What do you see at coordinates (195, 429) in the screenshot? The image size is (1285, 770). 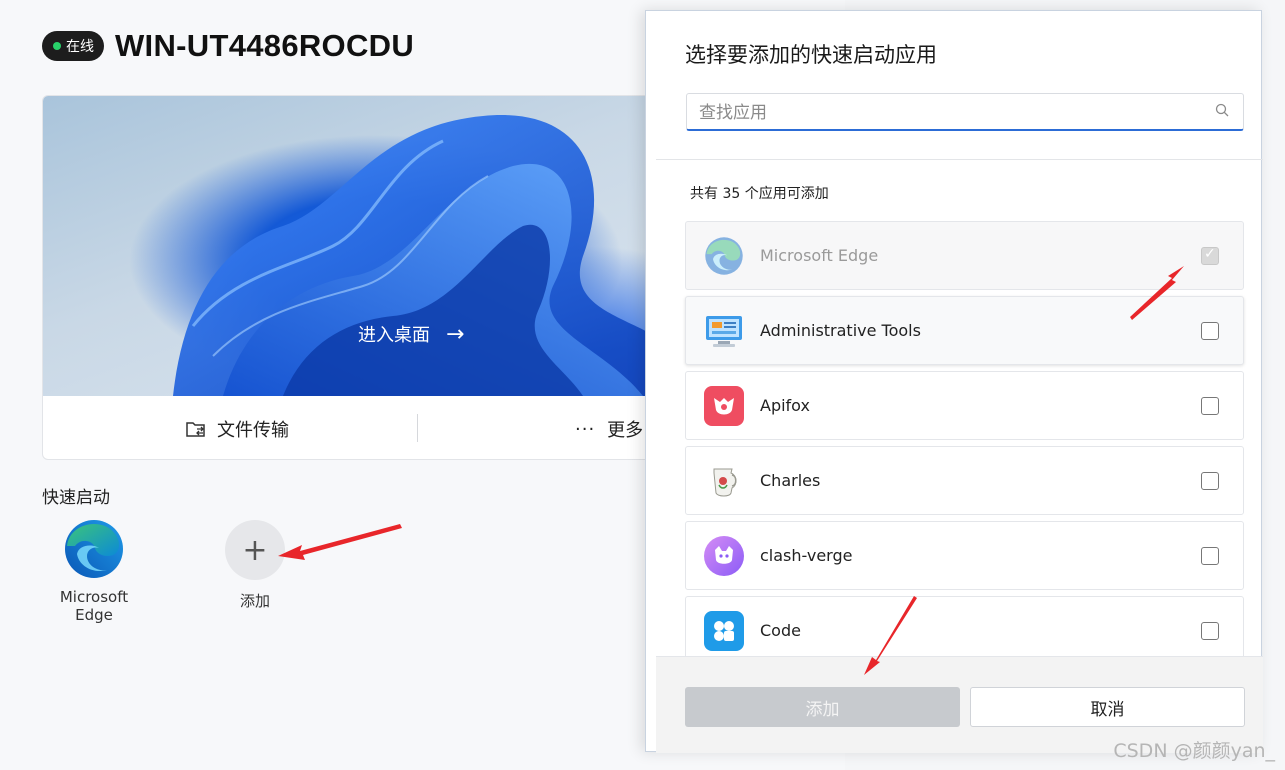 I see `folder-transfer-icon` at bounding box center [195, 429].